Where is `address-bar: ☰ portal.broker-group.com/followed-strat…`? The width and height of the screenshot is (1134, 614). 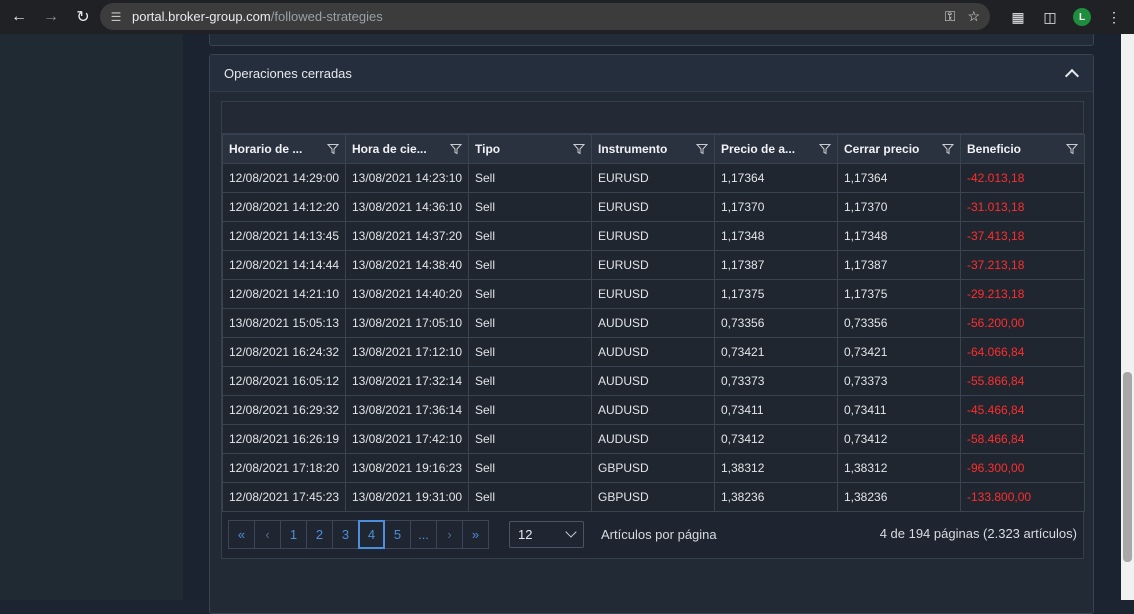 address-bar: ☰ portal.broker-group.com/followed-strat… is located at coordinates (545, 16).